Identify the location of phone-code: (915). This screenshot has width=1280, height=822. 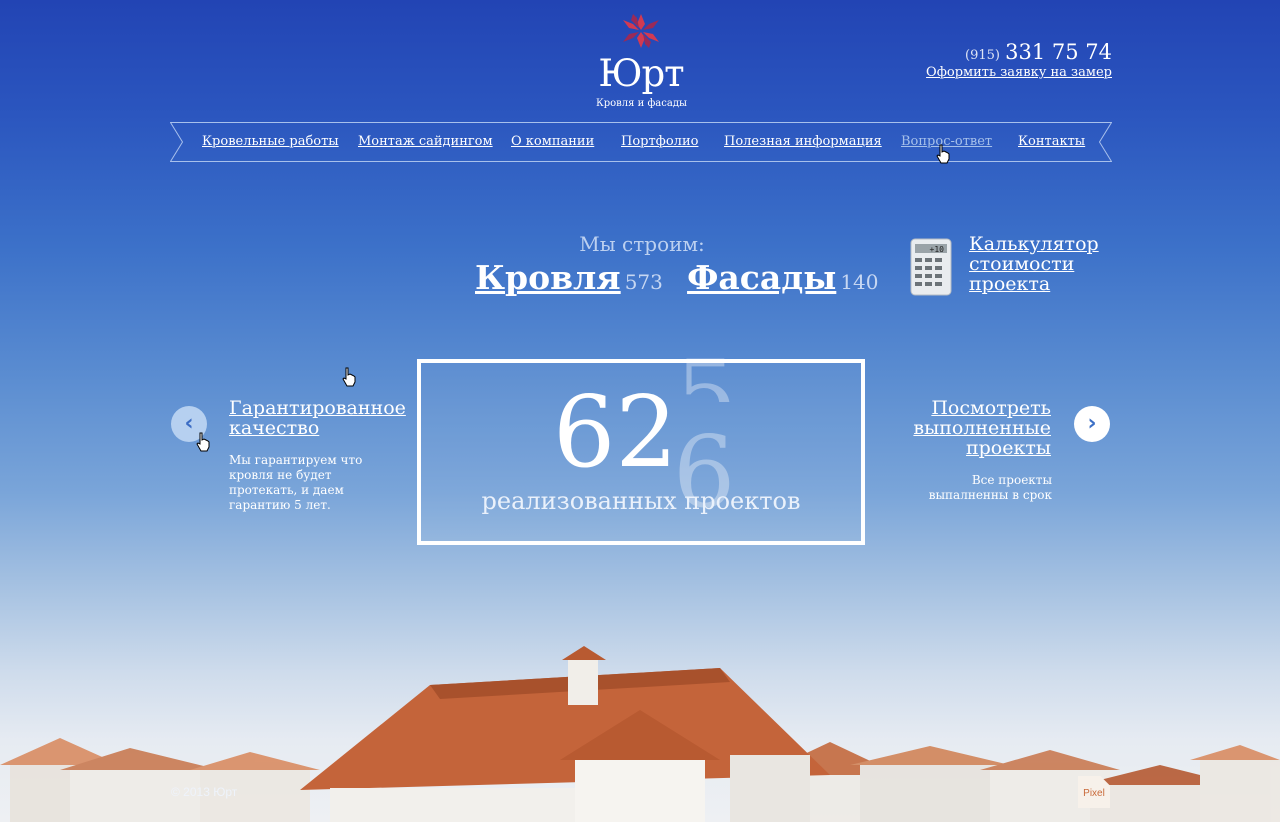
(983, 55).